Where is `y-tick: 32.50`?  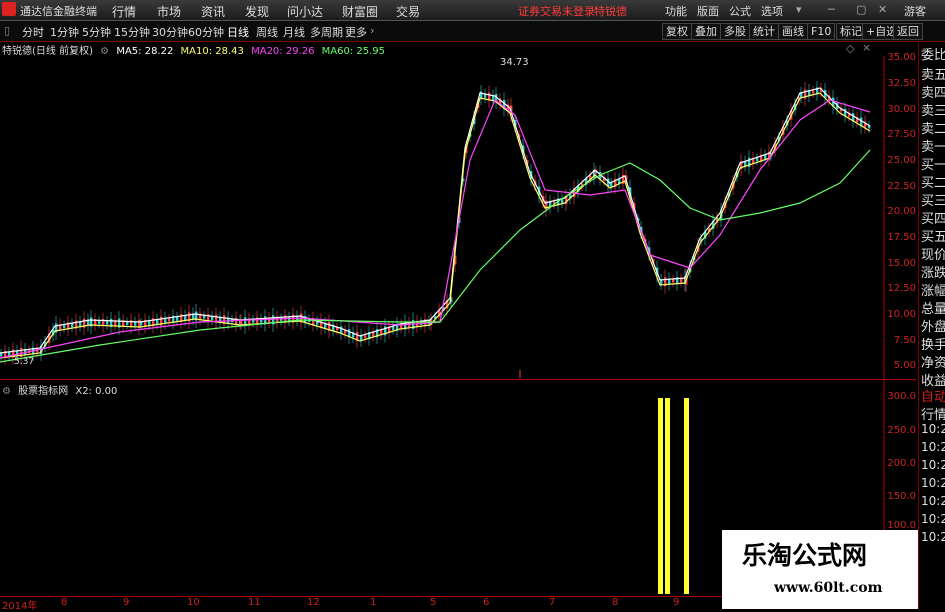 y-tick: 32.50 is located at coordinates (901, 83).